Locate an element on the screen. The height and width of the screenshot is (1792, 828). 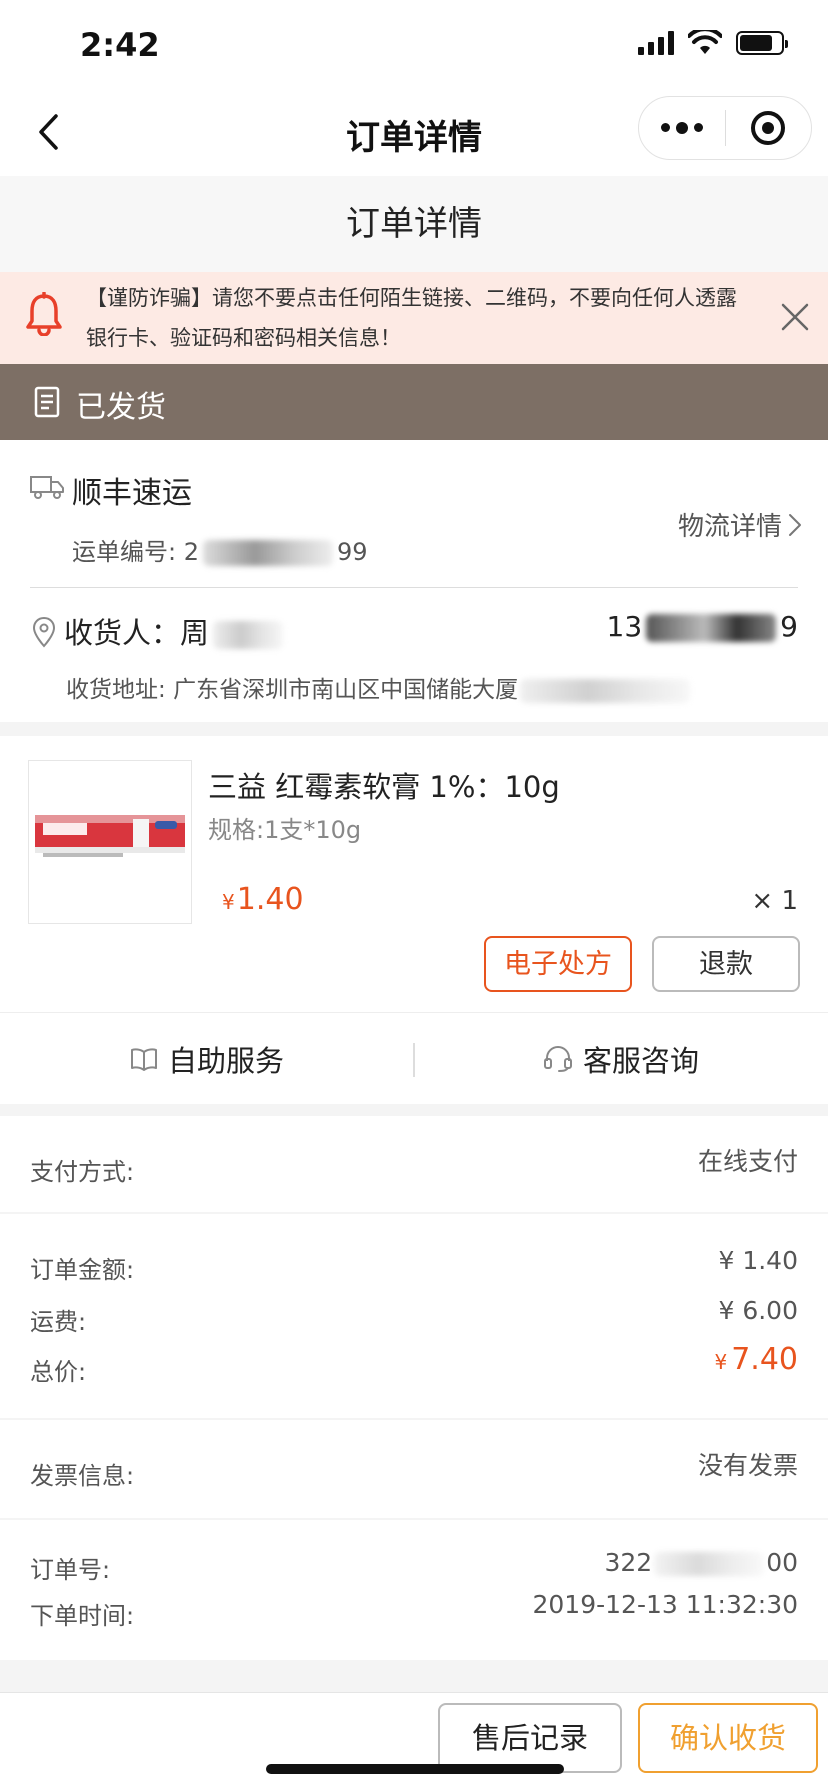
product-thumbnail is located at coordinates (110, 842).